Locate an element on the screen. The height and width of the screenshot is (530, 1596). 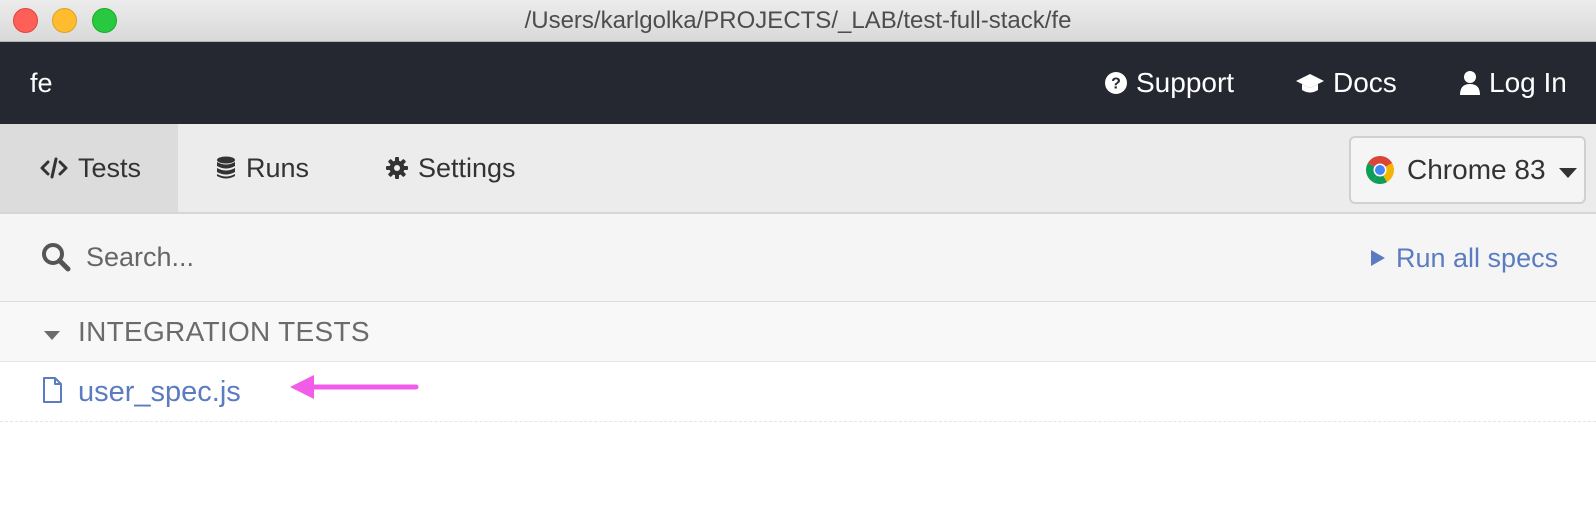
tab-runs: Runs is located at coordinates (262, 168).